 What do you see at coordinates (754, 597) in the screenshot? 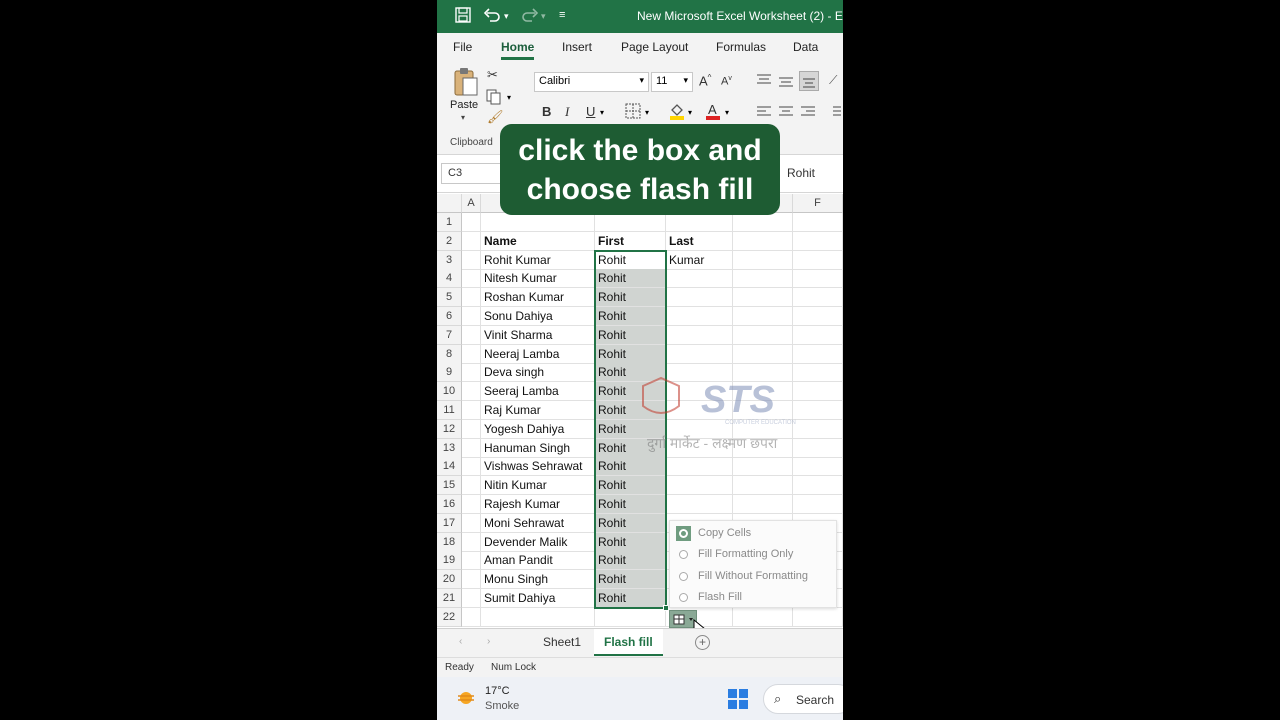
I see `autofill-option-flash-fill: Flash Fill` at bounding box center [754, 597].